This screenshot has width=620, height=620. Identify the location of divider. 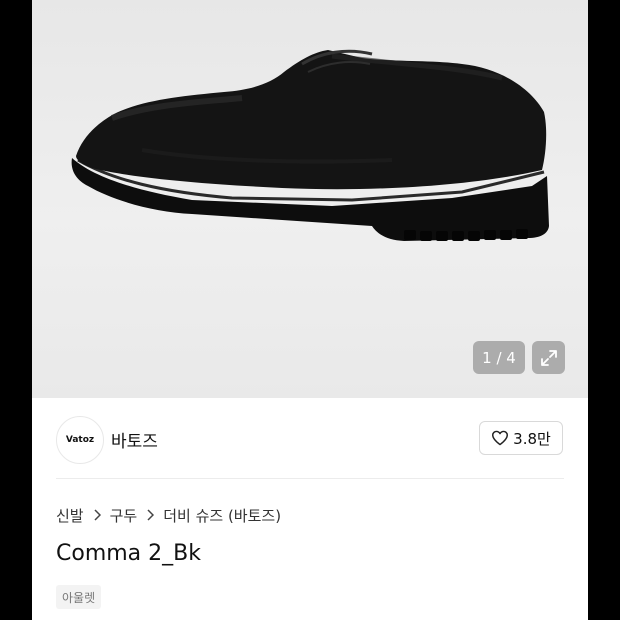
(310, 478).